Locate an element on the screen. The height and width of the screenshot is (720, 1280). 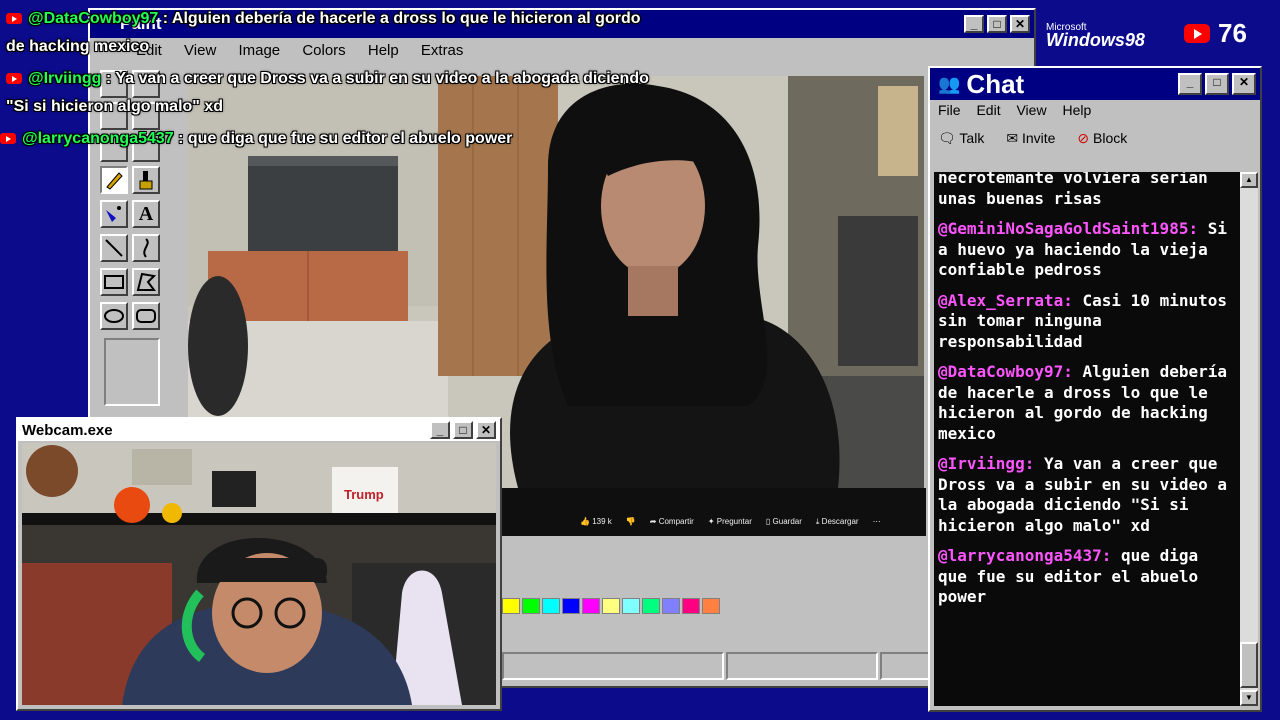
ellipse-tool is located at coordinates (114, 316).